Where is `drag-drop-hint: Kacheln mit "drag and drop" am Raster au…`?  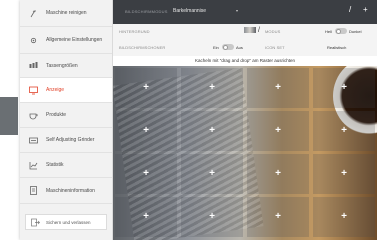 drag-drop-hint: Kacheln mit "drag and drop" am Raster au… is located at coordinates (245, 61).